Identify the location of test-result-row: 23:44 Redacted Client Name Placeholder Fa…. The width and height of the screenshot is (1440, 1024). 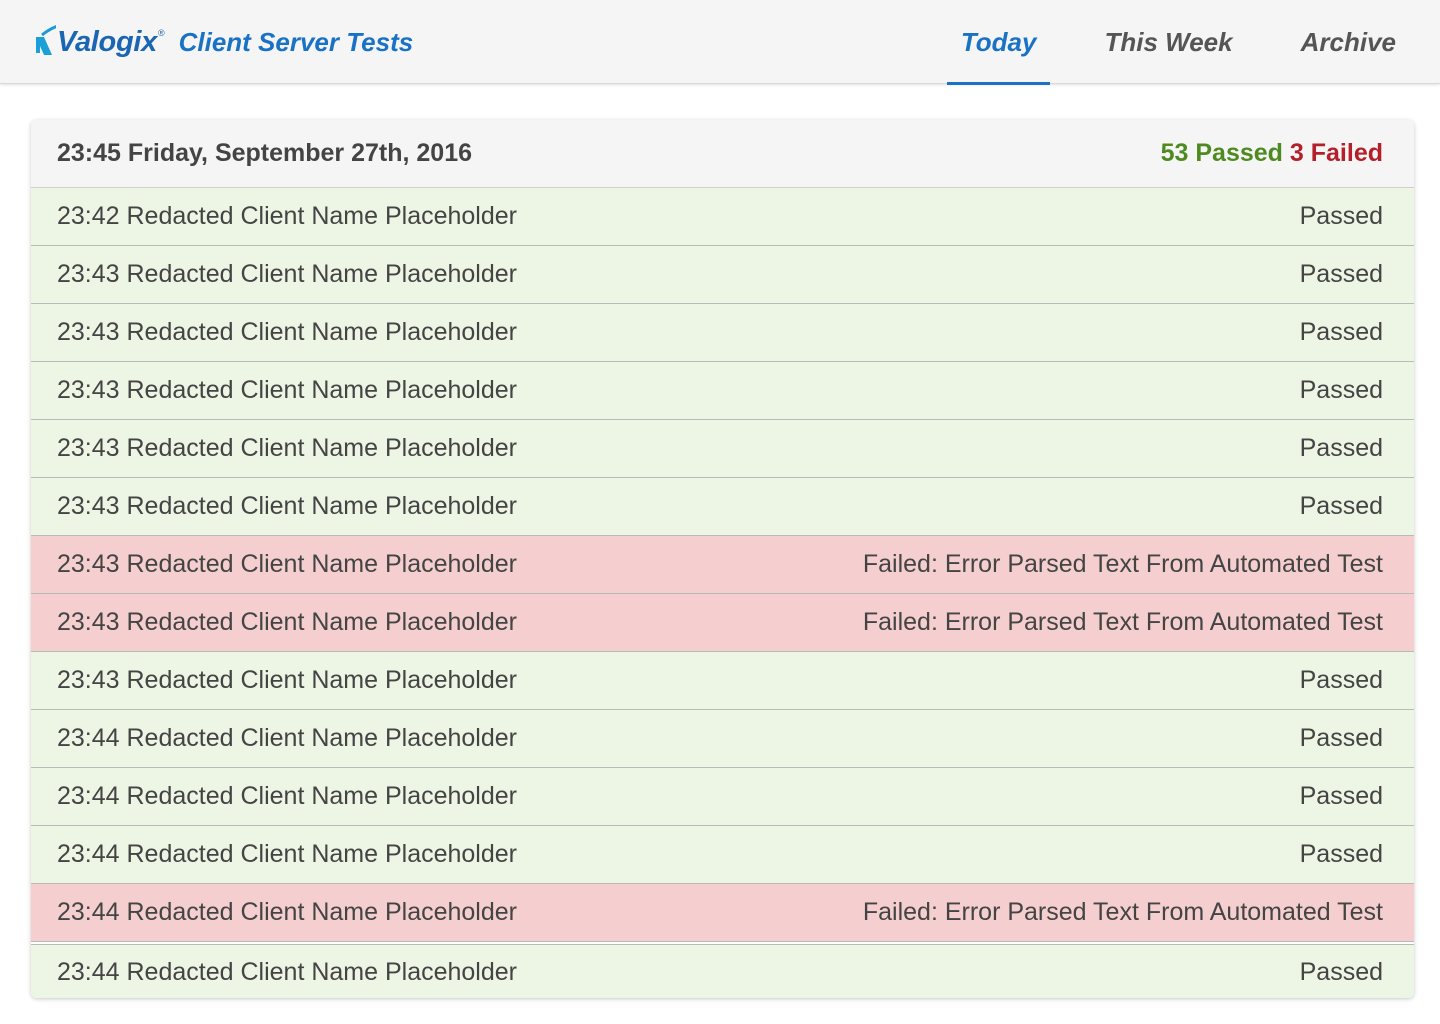
(722, 913).